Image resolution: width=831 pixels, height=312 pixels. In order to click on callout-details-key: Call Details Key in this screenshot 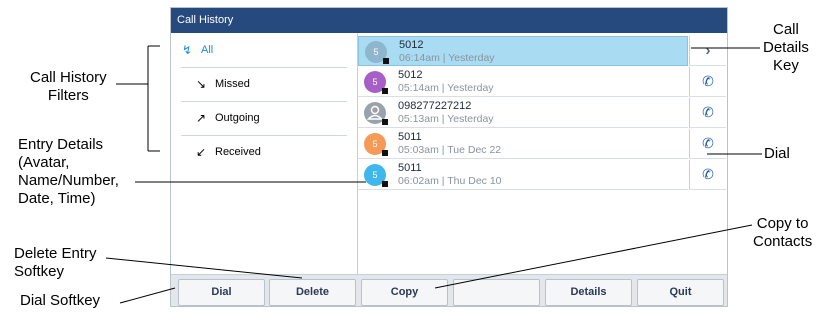, I will do `click(786, 47)`.